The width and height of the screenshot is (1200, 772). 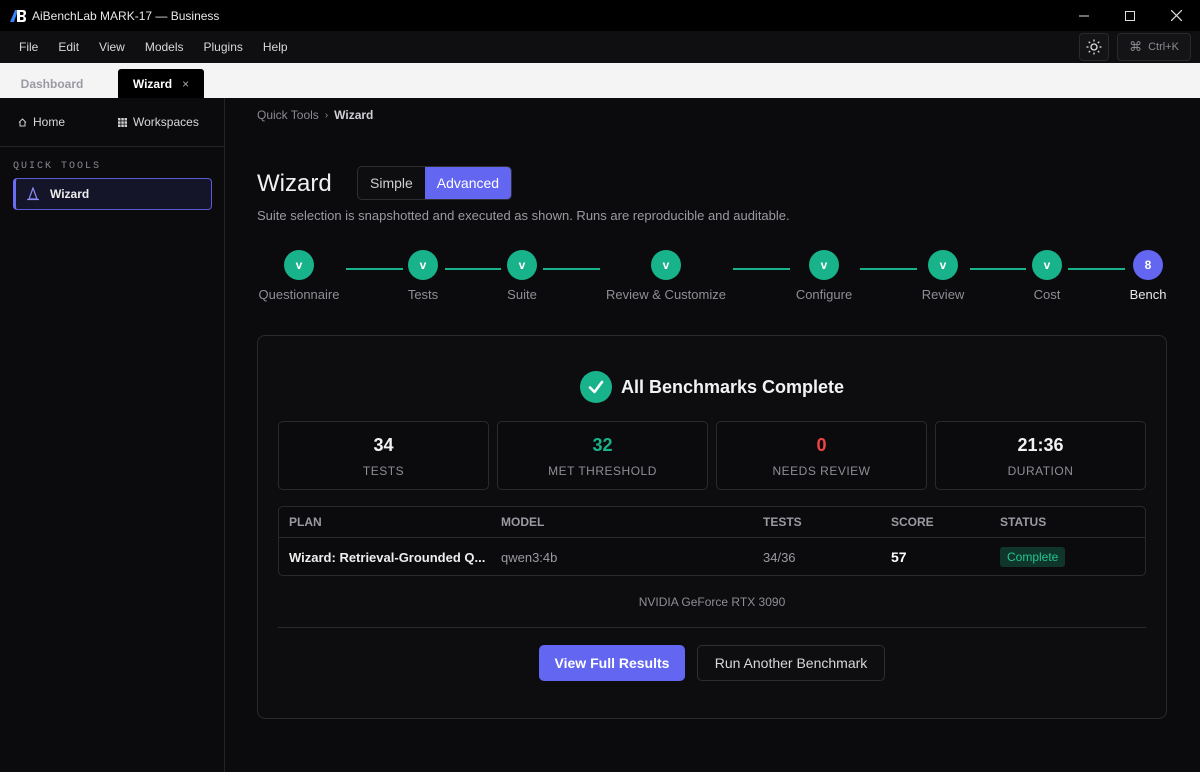 What do you see at coordinates (22, 121) in the screenshot?
I see `home-icon` at bounding box center [22, 121].